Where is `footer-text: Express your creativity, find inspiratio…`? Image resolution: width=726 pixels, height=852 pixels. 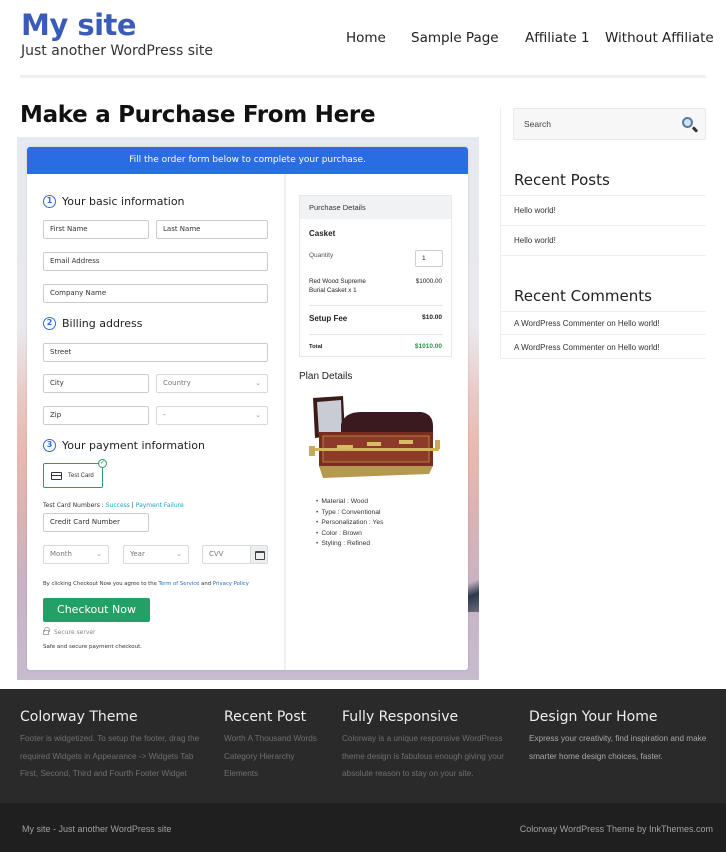 footer-text: Express your creativity, find inspiratio… is located at coordinates (618, 738).